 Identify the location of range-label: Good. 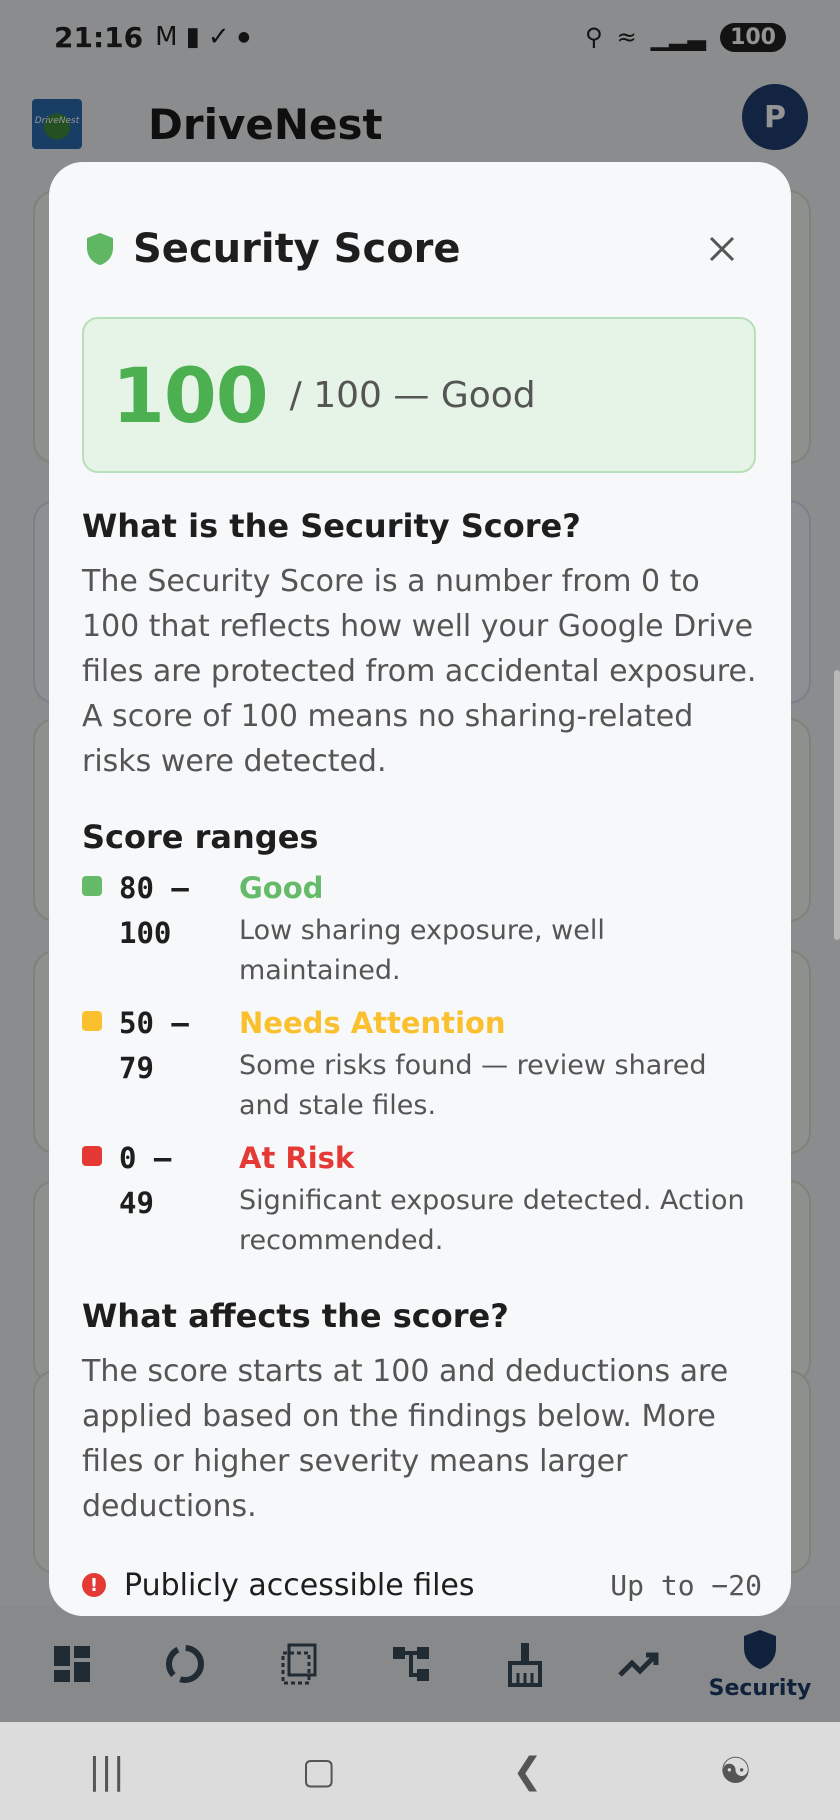
(281, 888).